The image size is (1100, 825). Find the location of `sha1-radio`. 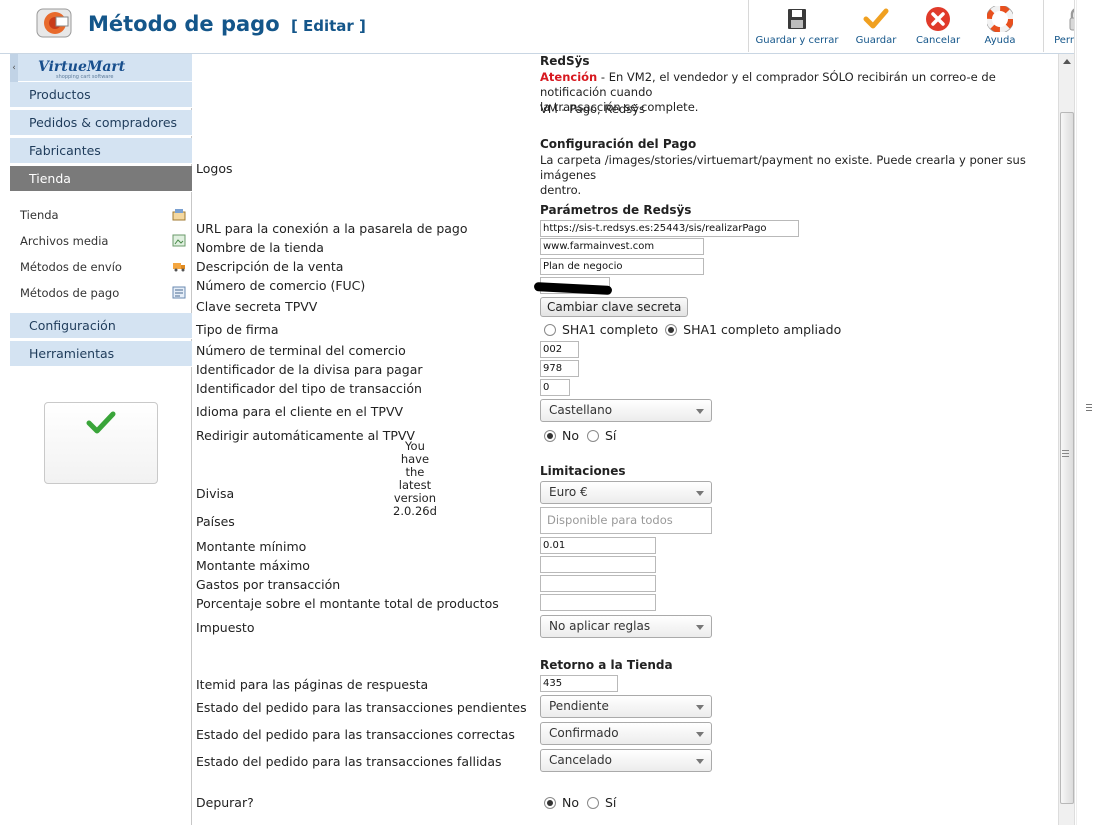

sha1-radio is located at coordinates (550, 329).